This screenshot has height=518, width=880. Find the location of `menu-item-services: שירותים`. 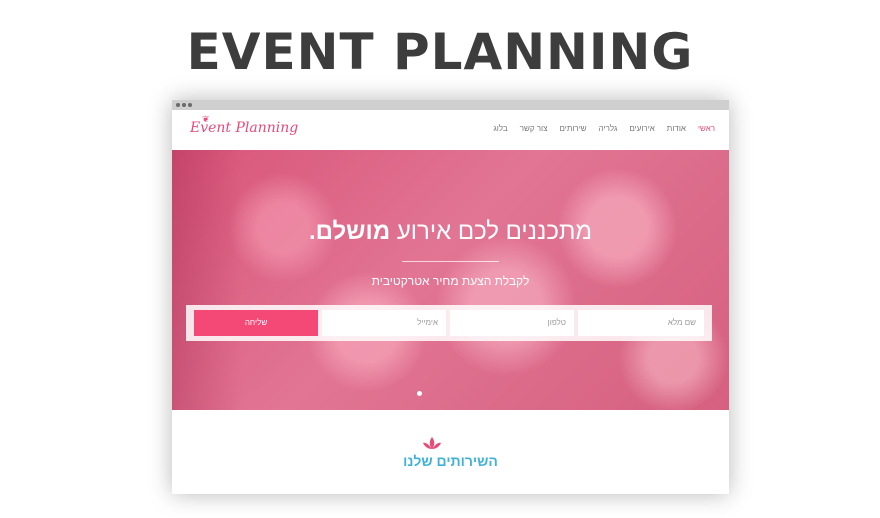

menu-item-services: שירותים is located at coordinates (572, 128).